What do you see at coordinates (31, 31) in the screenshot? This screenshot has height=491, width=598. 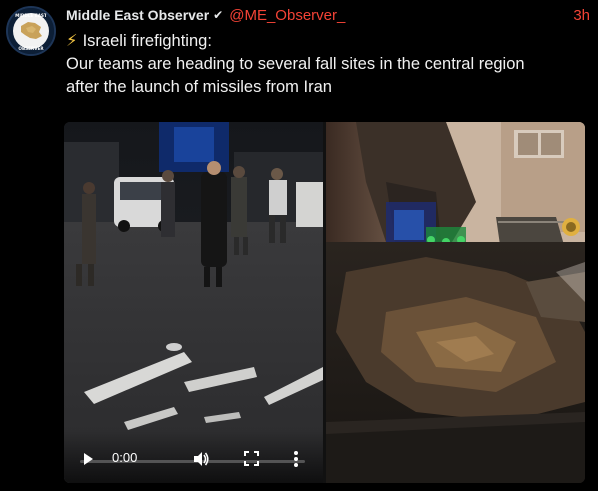 I see `avatar: MIDDLE EAST OBSERVER` at bounding box center [31, 31].